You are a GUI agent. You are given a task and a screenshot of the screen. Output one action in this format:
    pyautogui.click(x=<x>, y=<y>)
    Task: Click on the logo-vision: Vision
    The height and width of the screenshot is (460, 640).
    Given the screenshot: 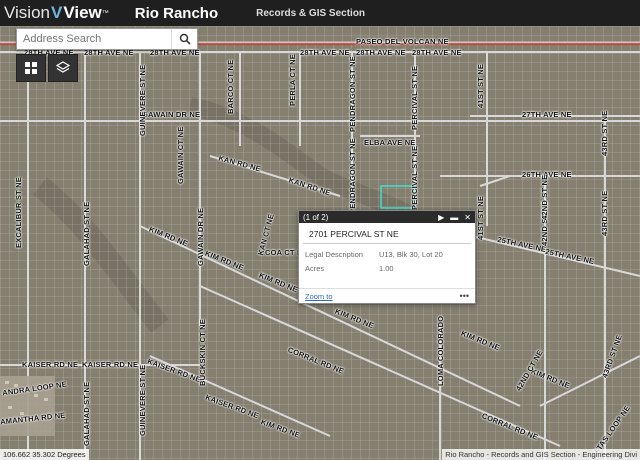 What is the action you would take?
    pyautogui.click(x=27, y=12)
    